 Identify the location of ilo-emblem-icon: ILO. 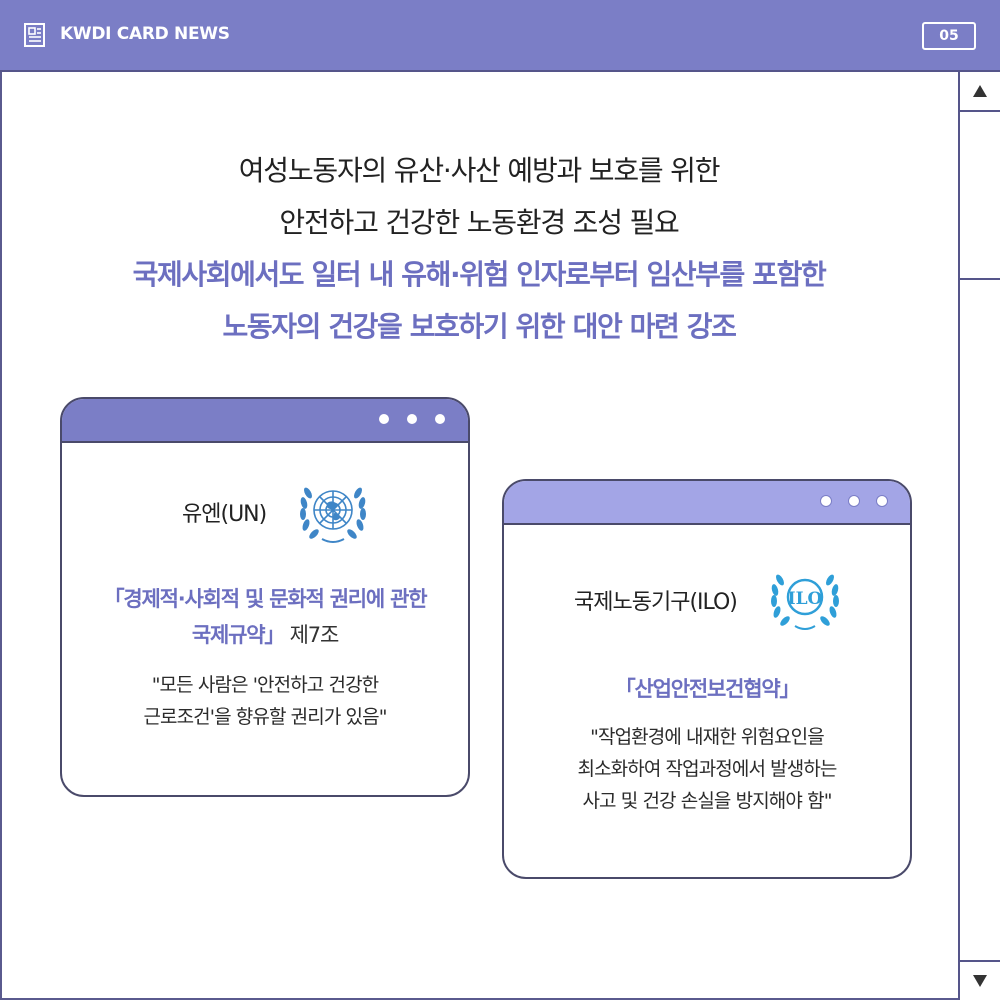
(804, 602).